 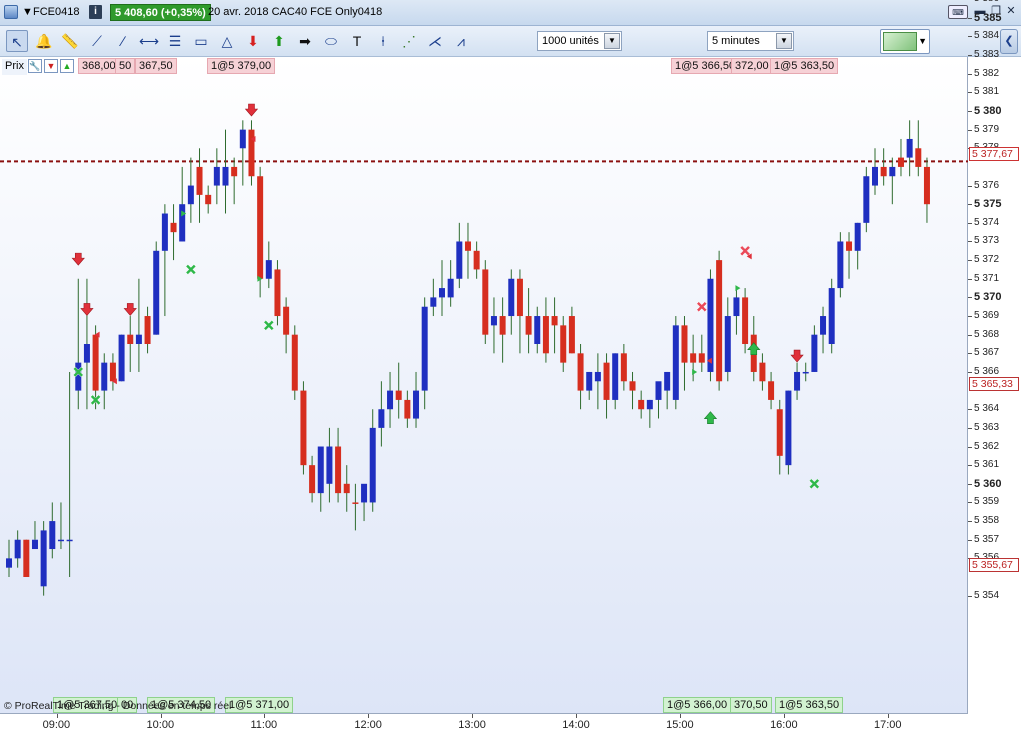 I want to click on buy-order-tag: 1@5 371,00, so click(x=259, y=705).